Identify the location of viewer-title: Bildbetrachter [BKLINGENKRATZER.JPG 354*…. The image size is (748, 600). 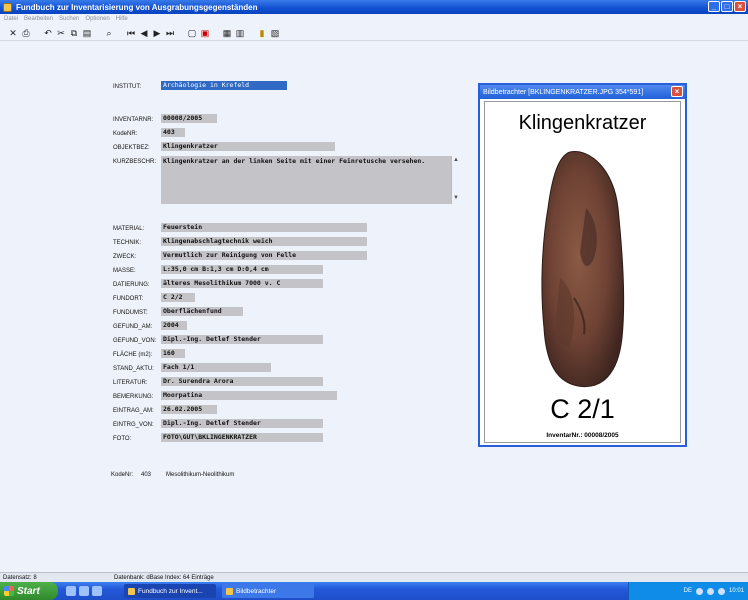
(582, 92).